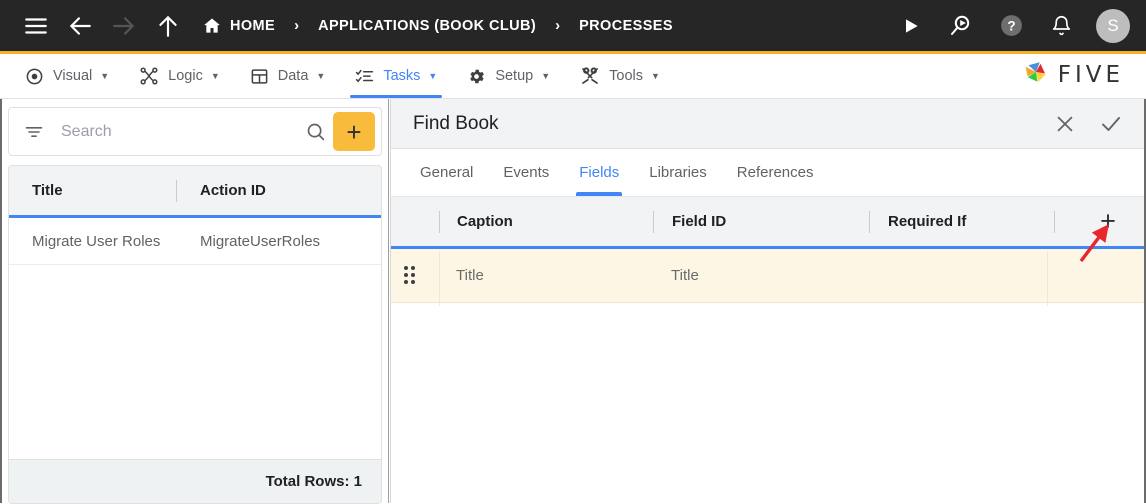 The height and width of the screenshot is (504, 1146). I want to click on menu-item-data: Data ▼, so click(288, 76).